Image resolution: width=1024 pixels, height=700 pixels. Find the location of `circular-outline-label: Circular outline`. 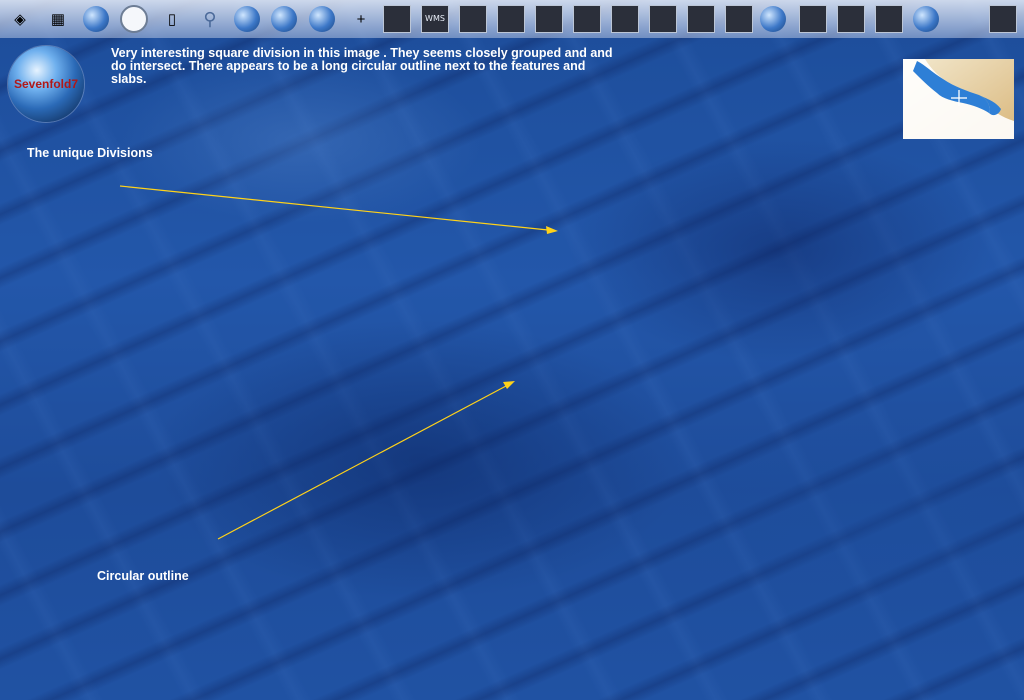

circular-outline-label: Circular outline is located at coordinates (143, 576).